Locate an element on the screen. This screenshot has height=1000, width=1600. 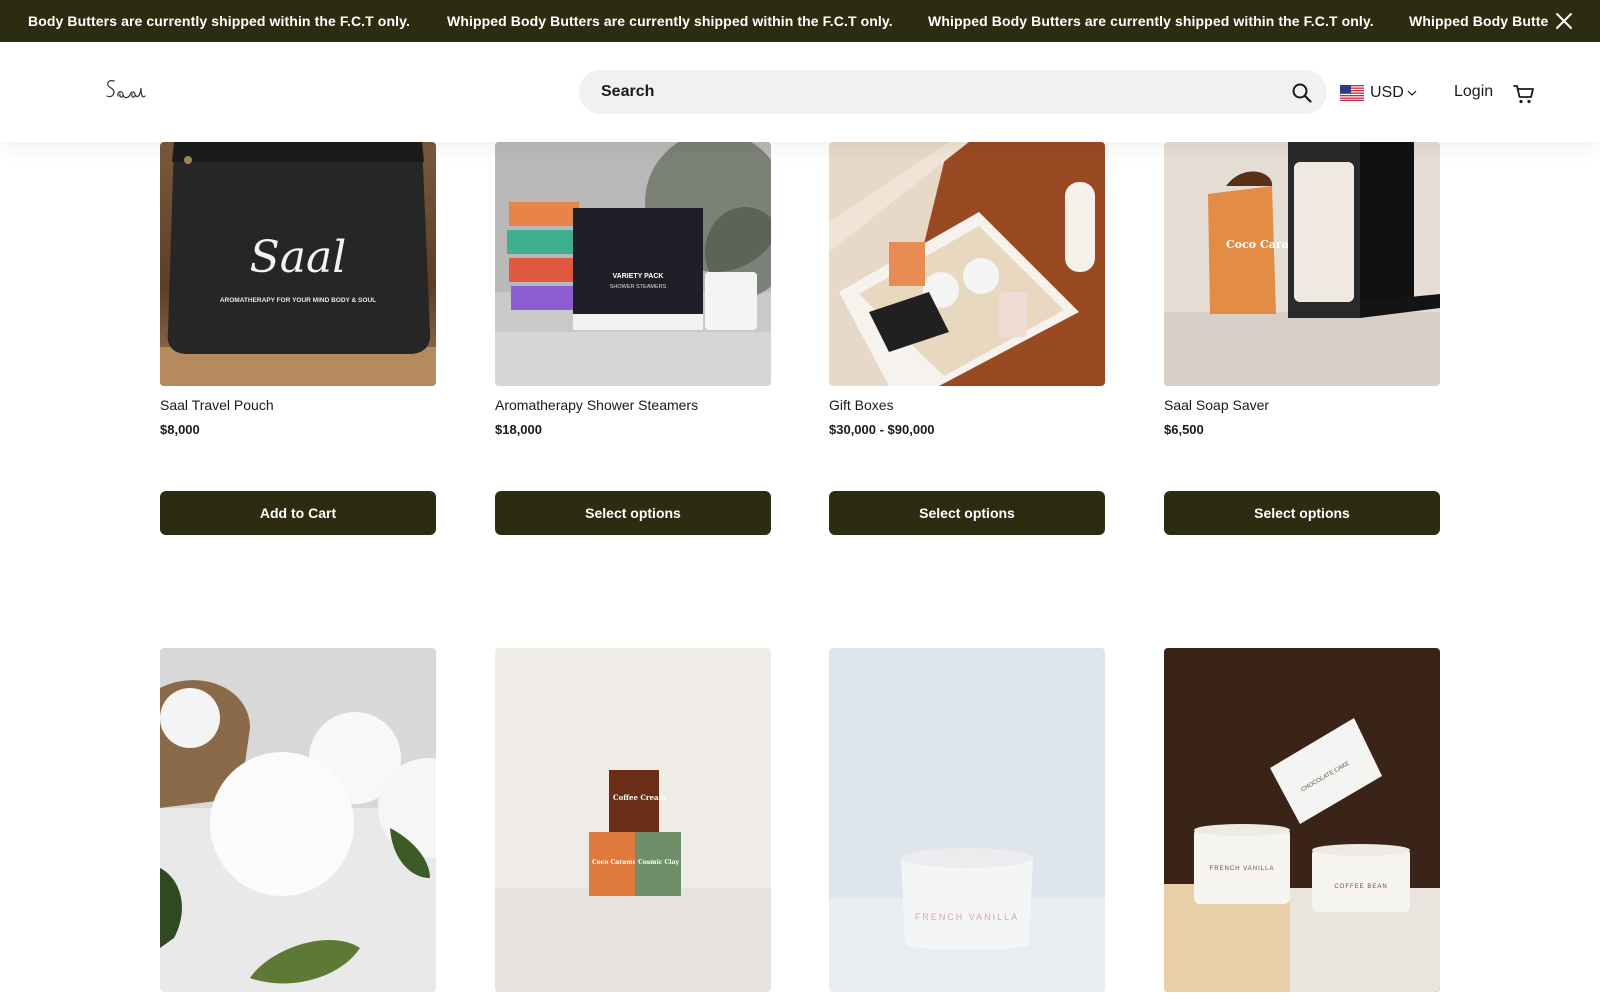
search-bar is located at coordinates (953, 92).